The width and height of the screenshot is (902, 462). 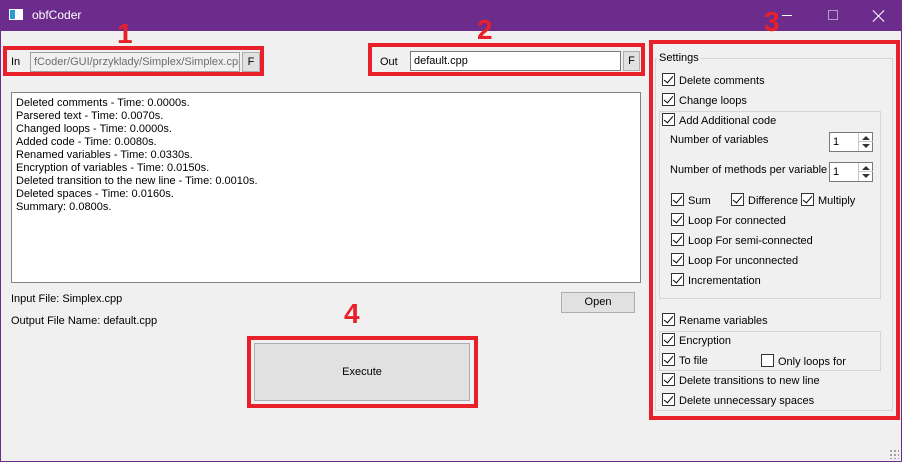 I want to click on close-icon, so click(x=879, y=16).